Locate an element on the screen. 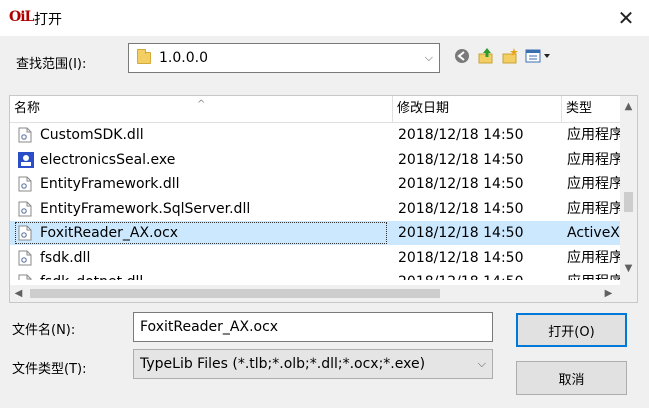 This screenshot has height=408, width=649. view-menu-button is located at coordinates (539, 56).